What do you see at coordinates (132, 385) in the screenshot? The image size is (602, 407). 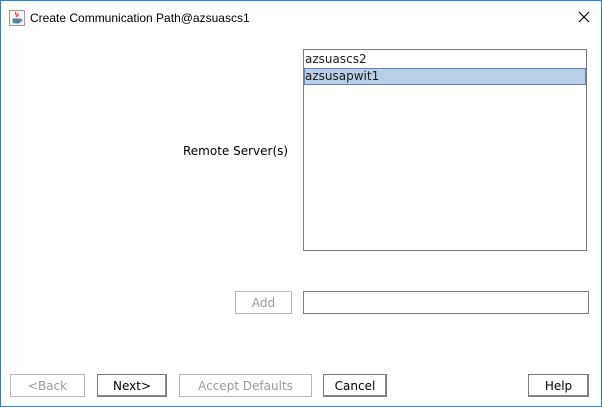 I see `next-button: Next>` at bounding box center [132, 385].